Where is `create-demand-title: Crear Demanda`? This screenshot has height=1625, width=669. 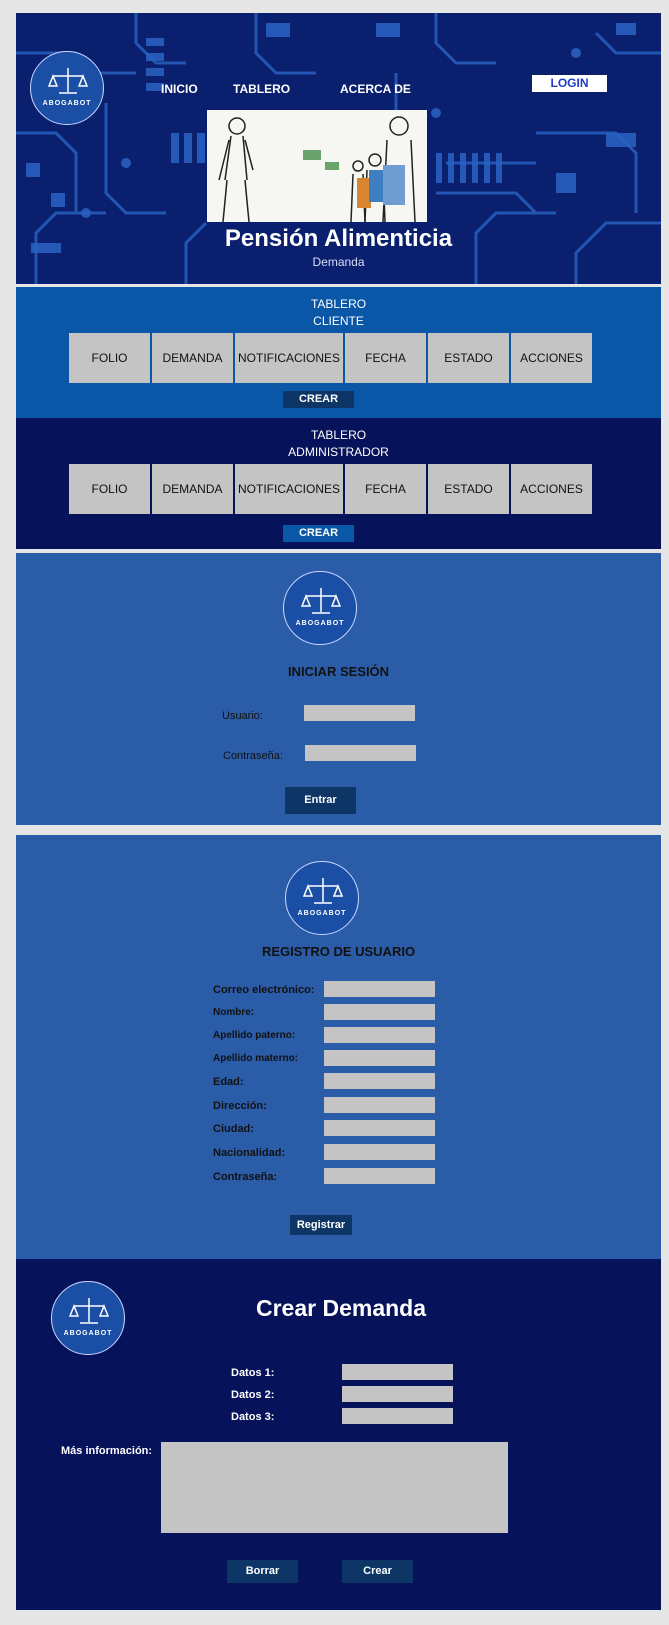 create-demand-title: Crear Demanda is located at coordinates (341, 1308).